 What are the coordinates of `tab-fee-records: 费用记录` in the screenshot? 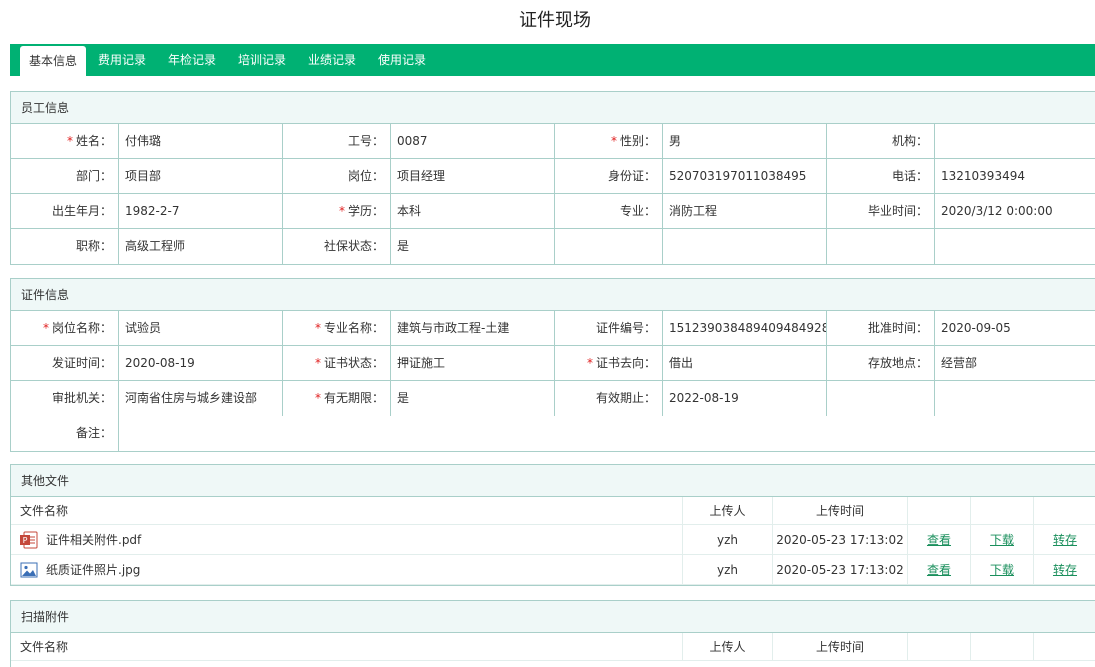 It's located at (122, 60).